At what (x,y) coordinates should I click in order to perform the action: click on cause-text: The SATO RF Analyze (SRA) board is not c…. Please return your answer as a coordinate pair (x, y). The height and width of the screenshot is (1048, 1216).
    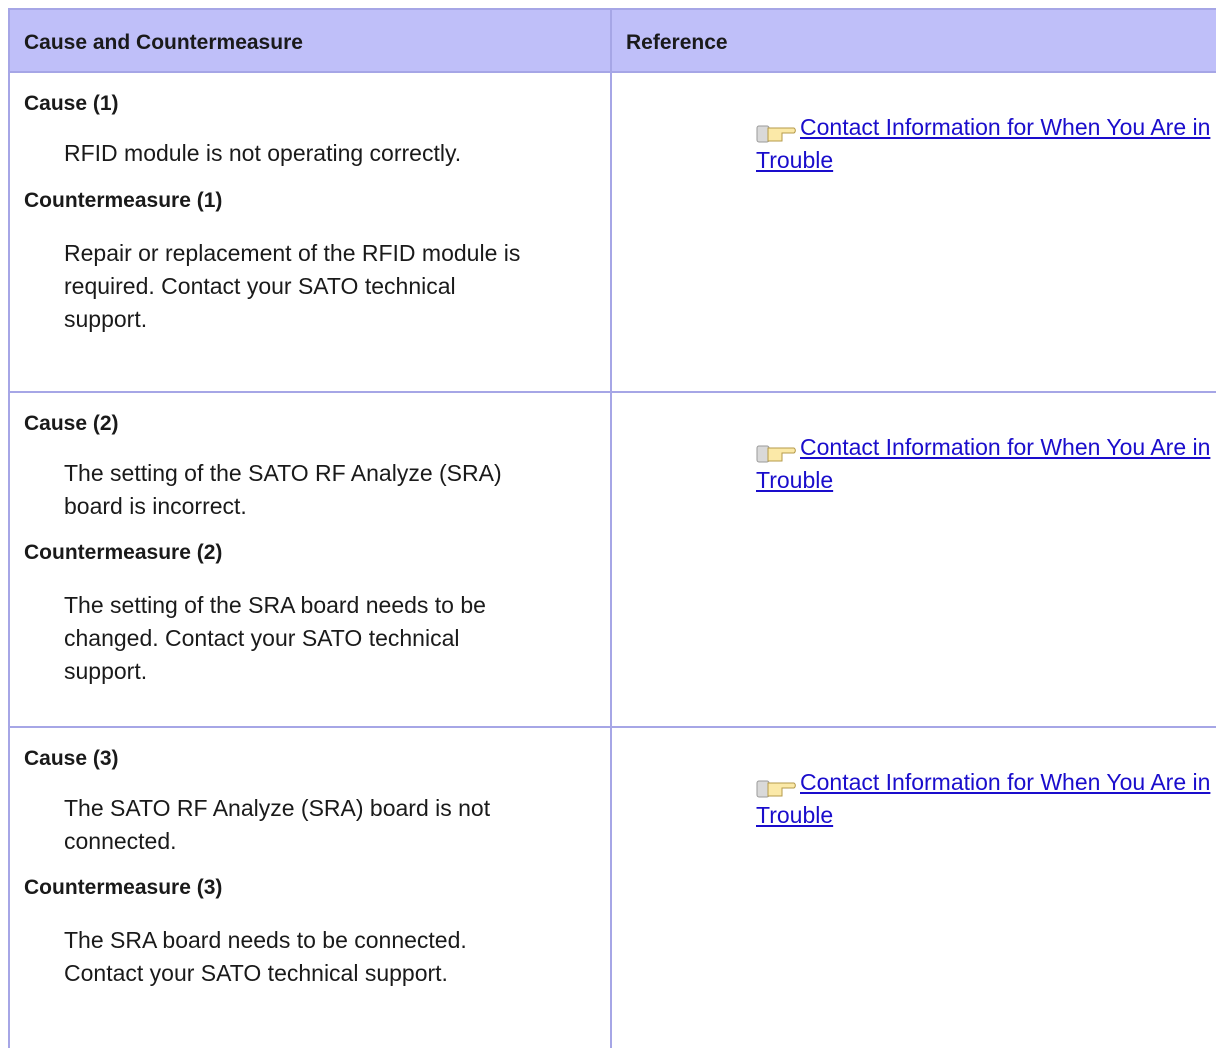
    Looking at the image, I should click on (277, 824).